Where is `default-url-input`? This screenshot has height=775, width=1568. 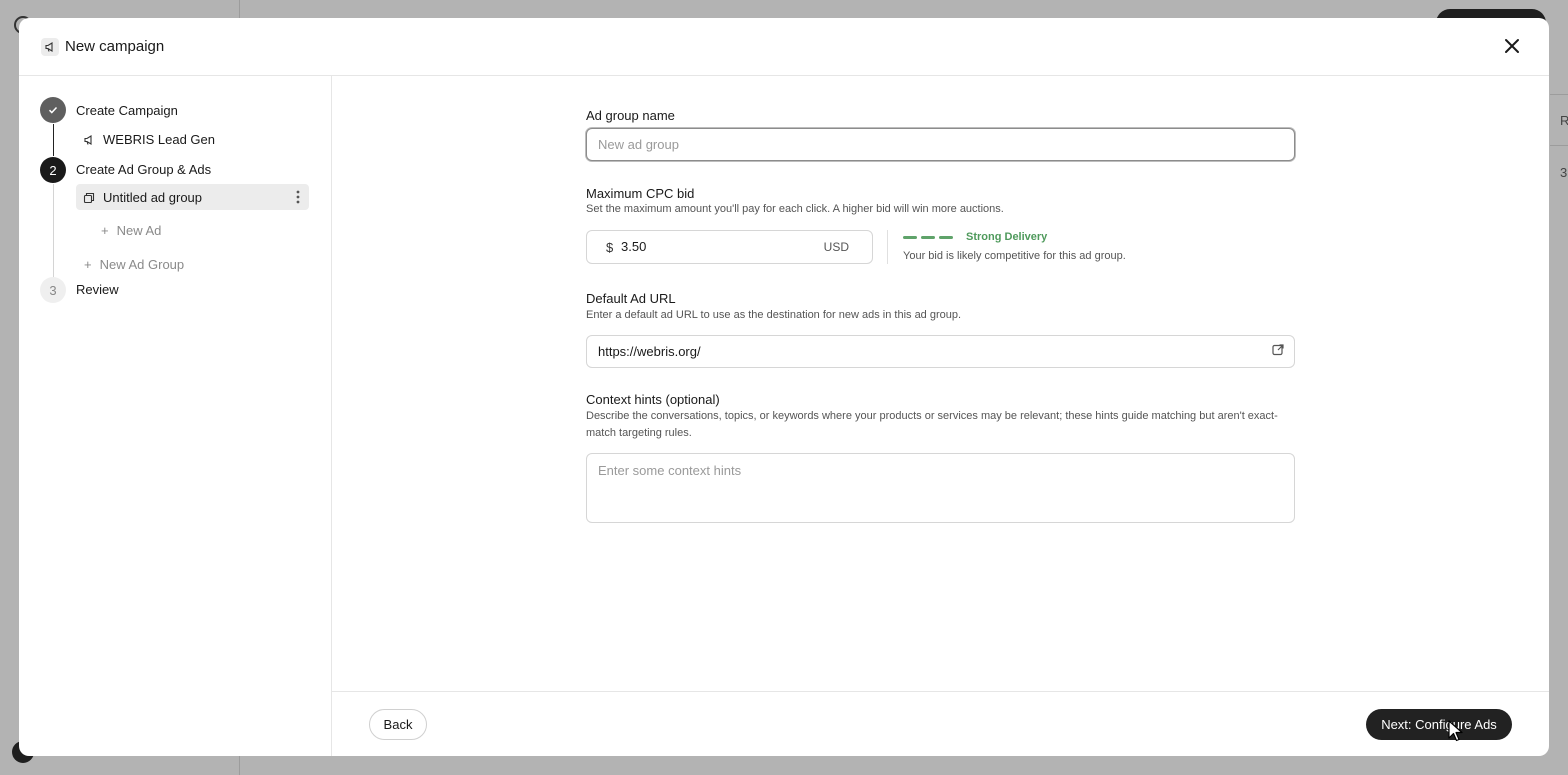
default-url-input is located at coordinates (940, 351).